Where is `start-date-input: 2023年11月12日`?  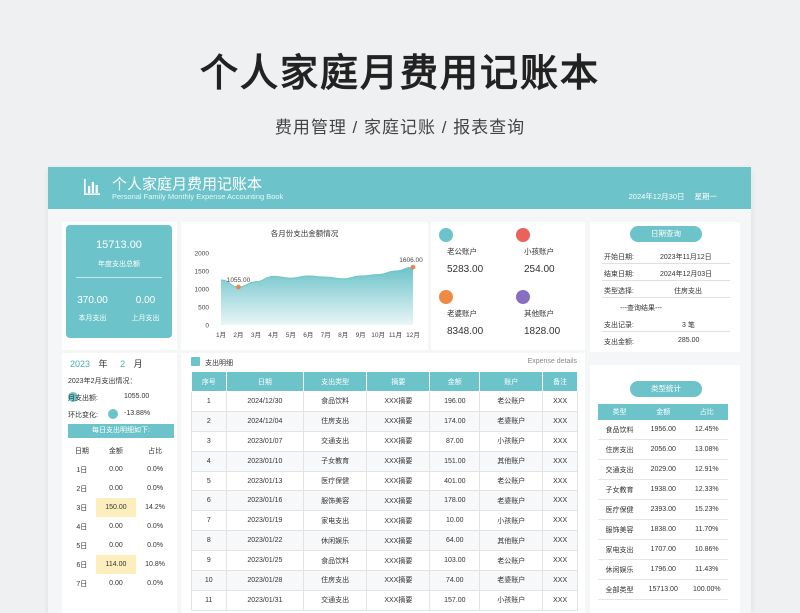 start-date-input: 2023年11月12日 is located at coordinates (686, 257).